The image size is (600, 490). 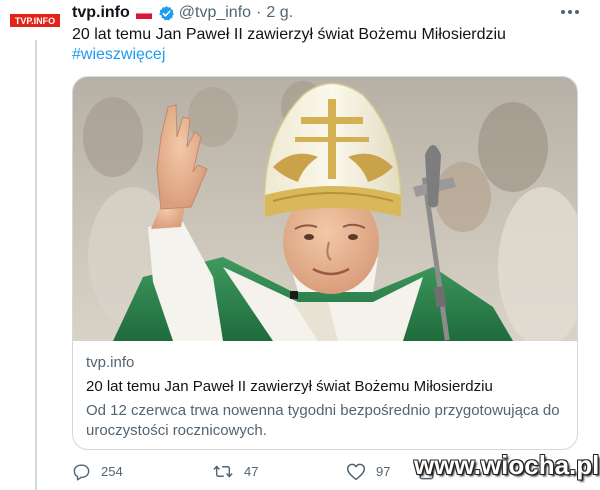 I want to click on verified-badge-icon, so click(x=166, y=13).